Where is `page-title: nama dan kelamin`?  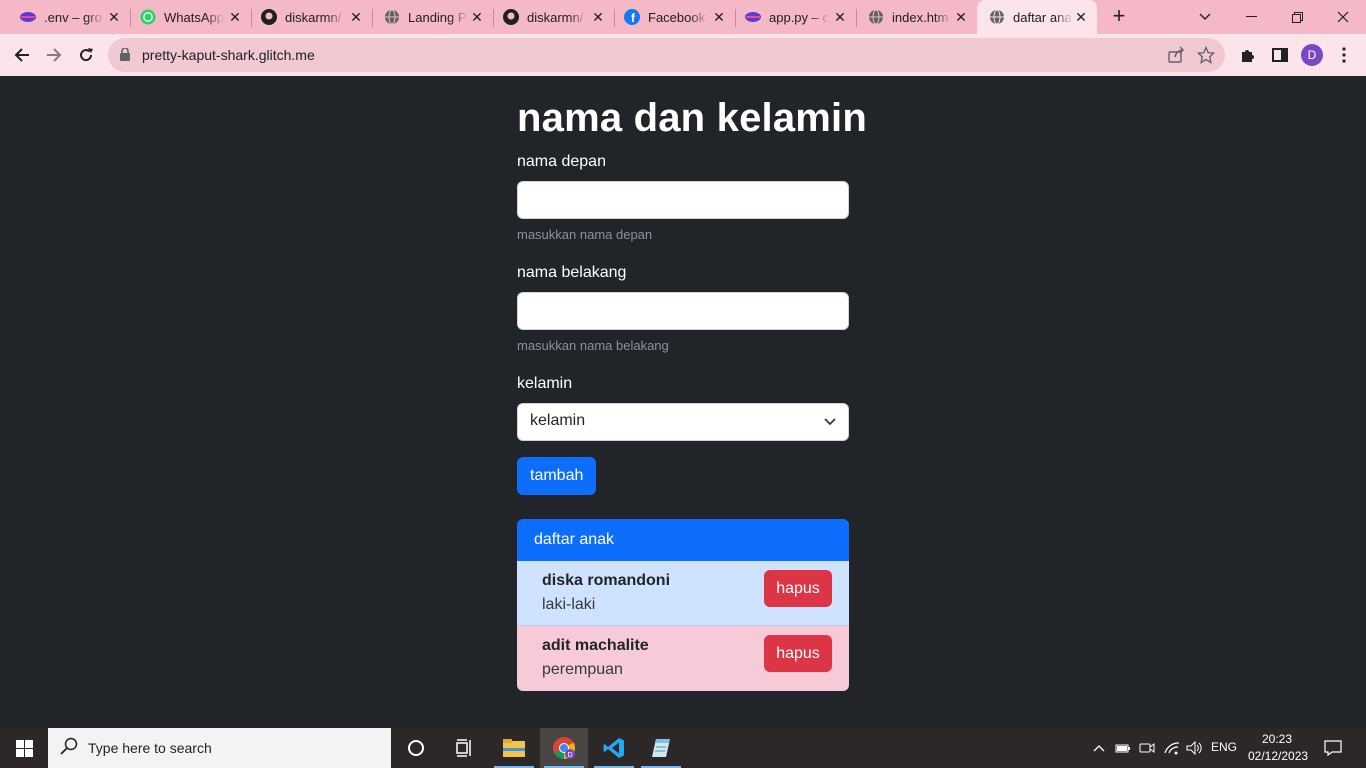
page-title: nama dan kelamin is located at coordinates (692, 118).